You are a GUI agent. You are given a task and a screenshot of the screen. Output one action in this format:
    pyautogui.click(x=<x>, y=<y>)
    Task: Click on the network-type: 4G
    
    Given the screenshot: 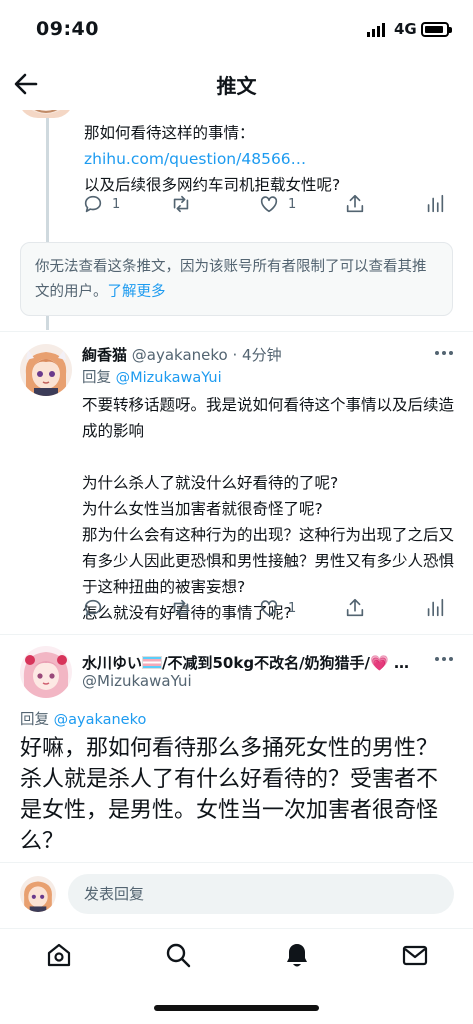 What is the action you would take?
    pyautogui.click(x=405, y=29)
    